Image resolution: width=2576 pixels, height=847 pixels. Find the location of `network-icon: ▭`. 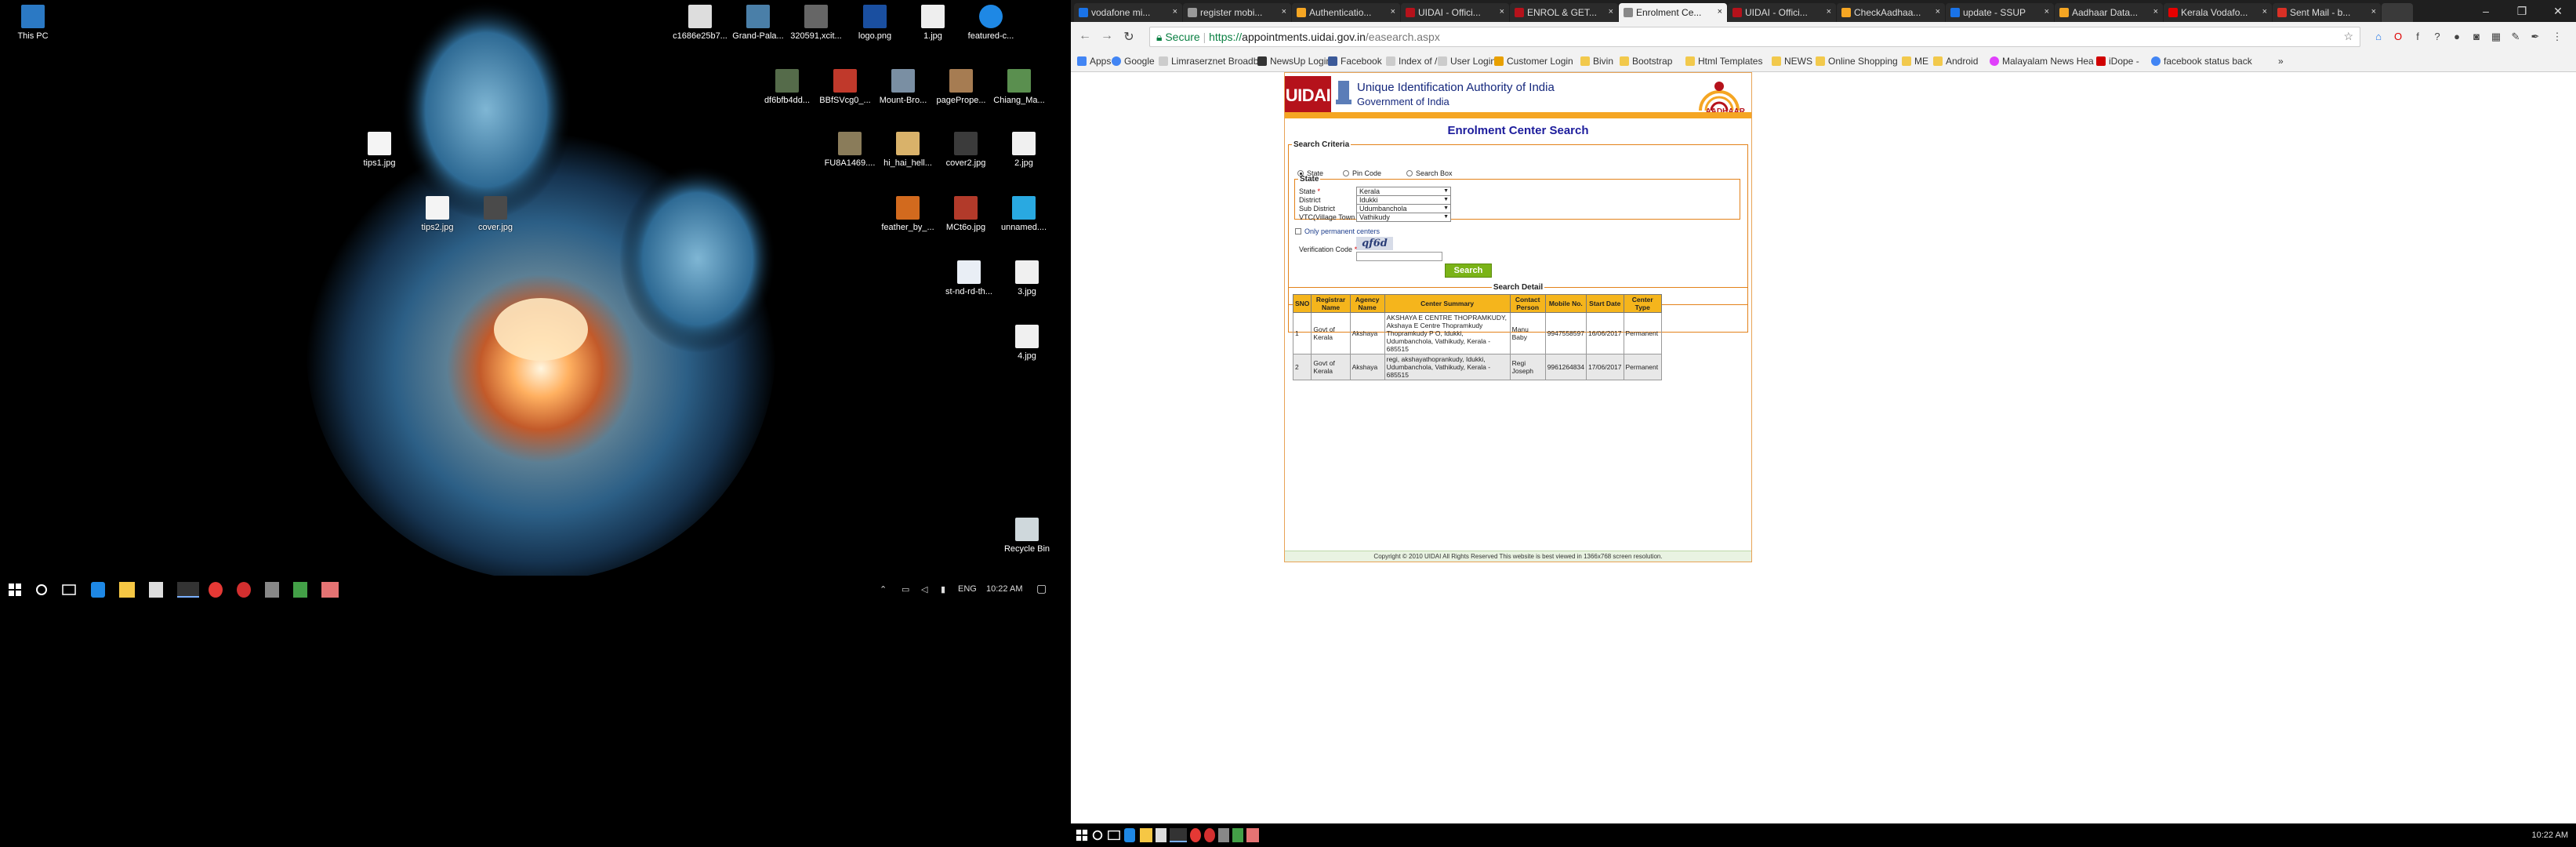

network-icon: ▭ is located at coordinates (905, 589).